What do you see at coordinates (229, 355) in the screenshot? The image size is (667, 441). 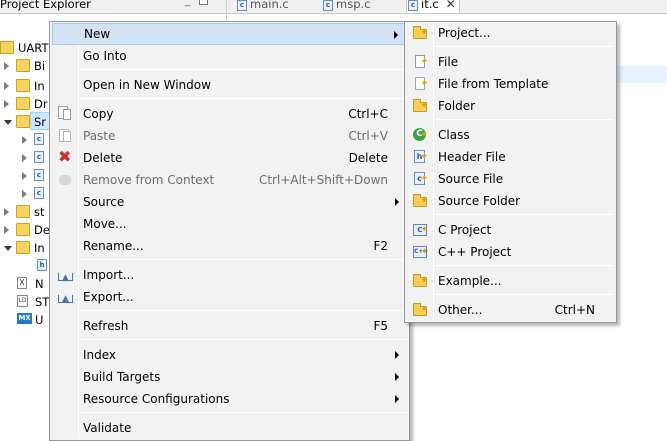 I see `menu-item-index: Index` at bounding box center [229, 355].